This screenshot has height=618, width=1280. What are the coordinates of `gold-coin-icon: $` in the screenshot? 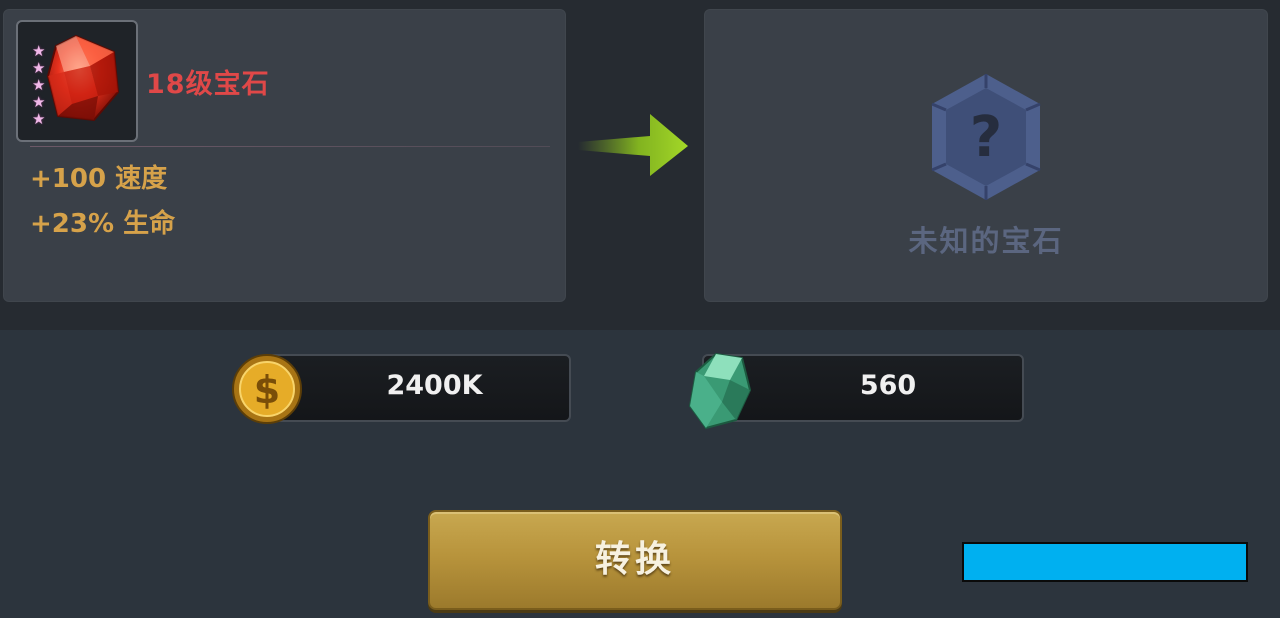 It's located at (267, 389).